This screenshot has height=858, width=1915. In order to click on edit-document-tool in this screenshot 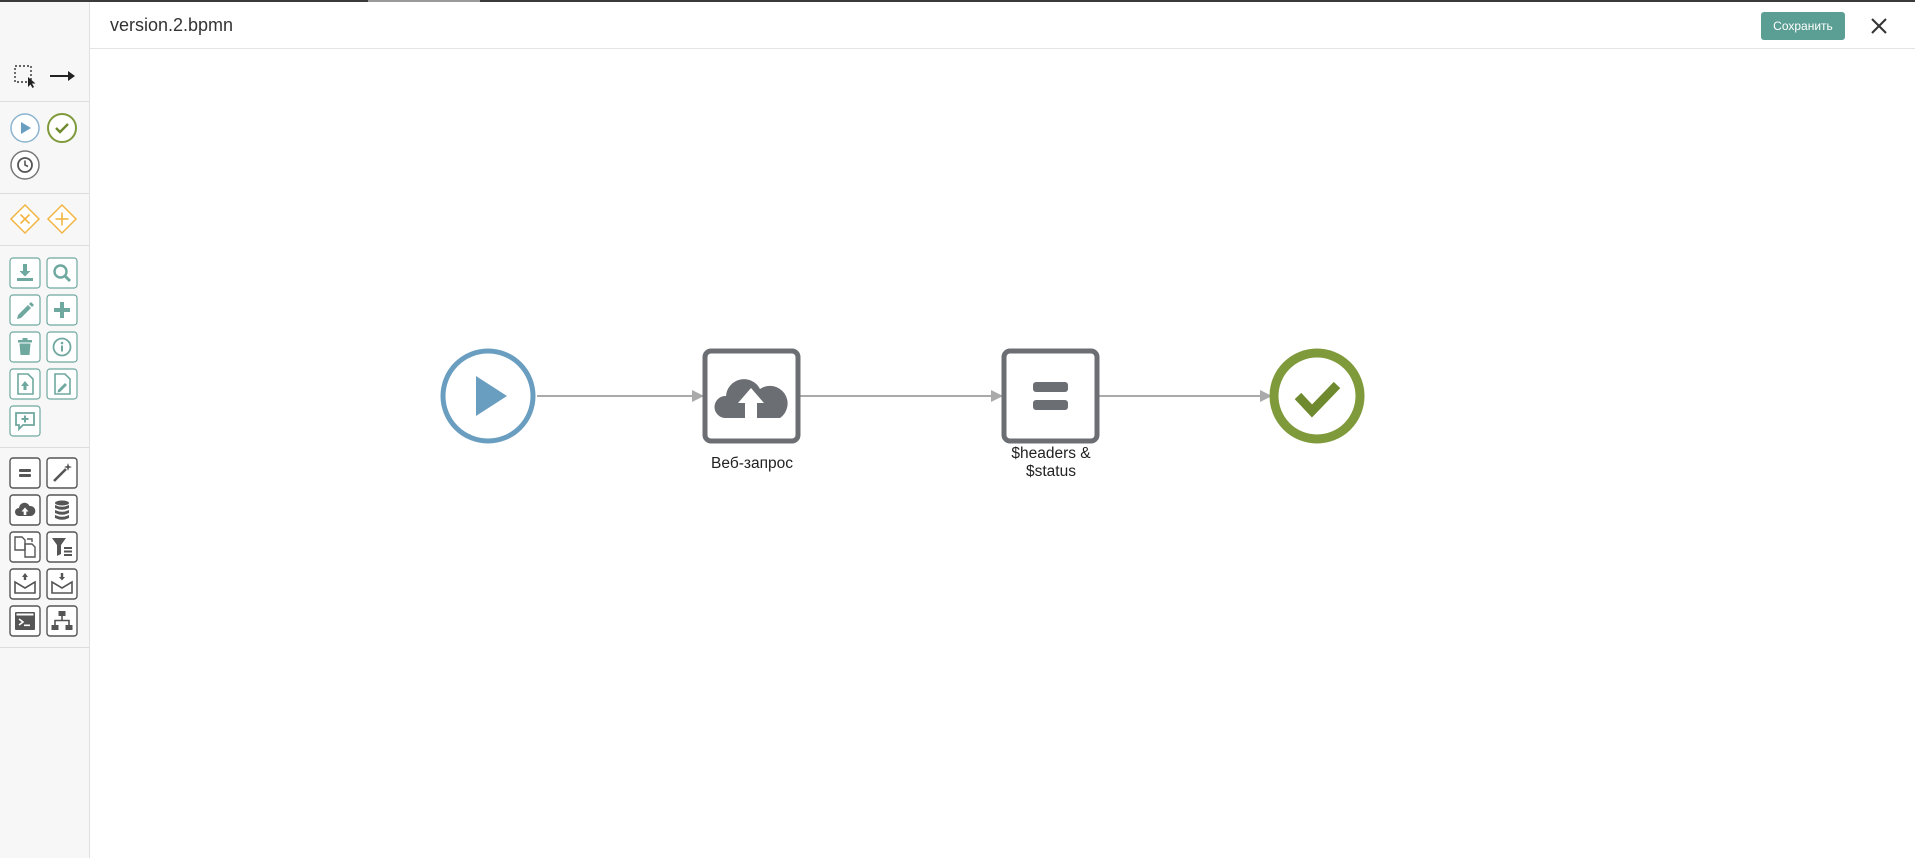, I will do `click(62, 384)`.